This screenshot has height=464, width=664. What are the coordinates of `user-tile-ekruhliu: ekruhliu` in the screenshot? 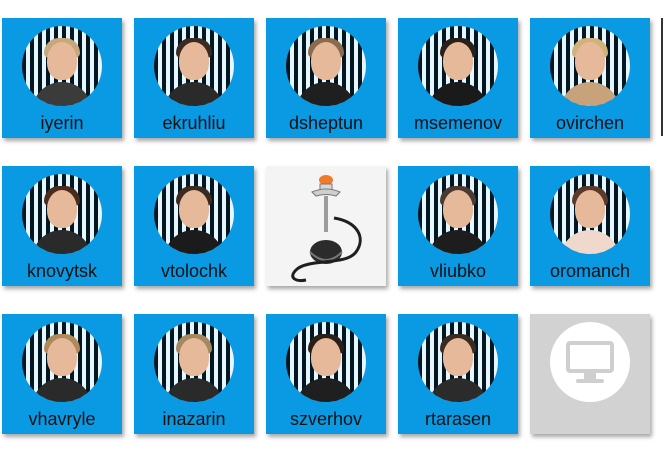 It's located at (194, 78).